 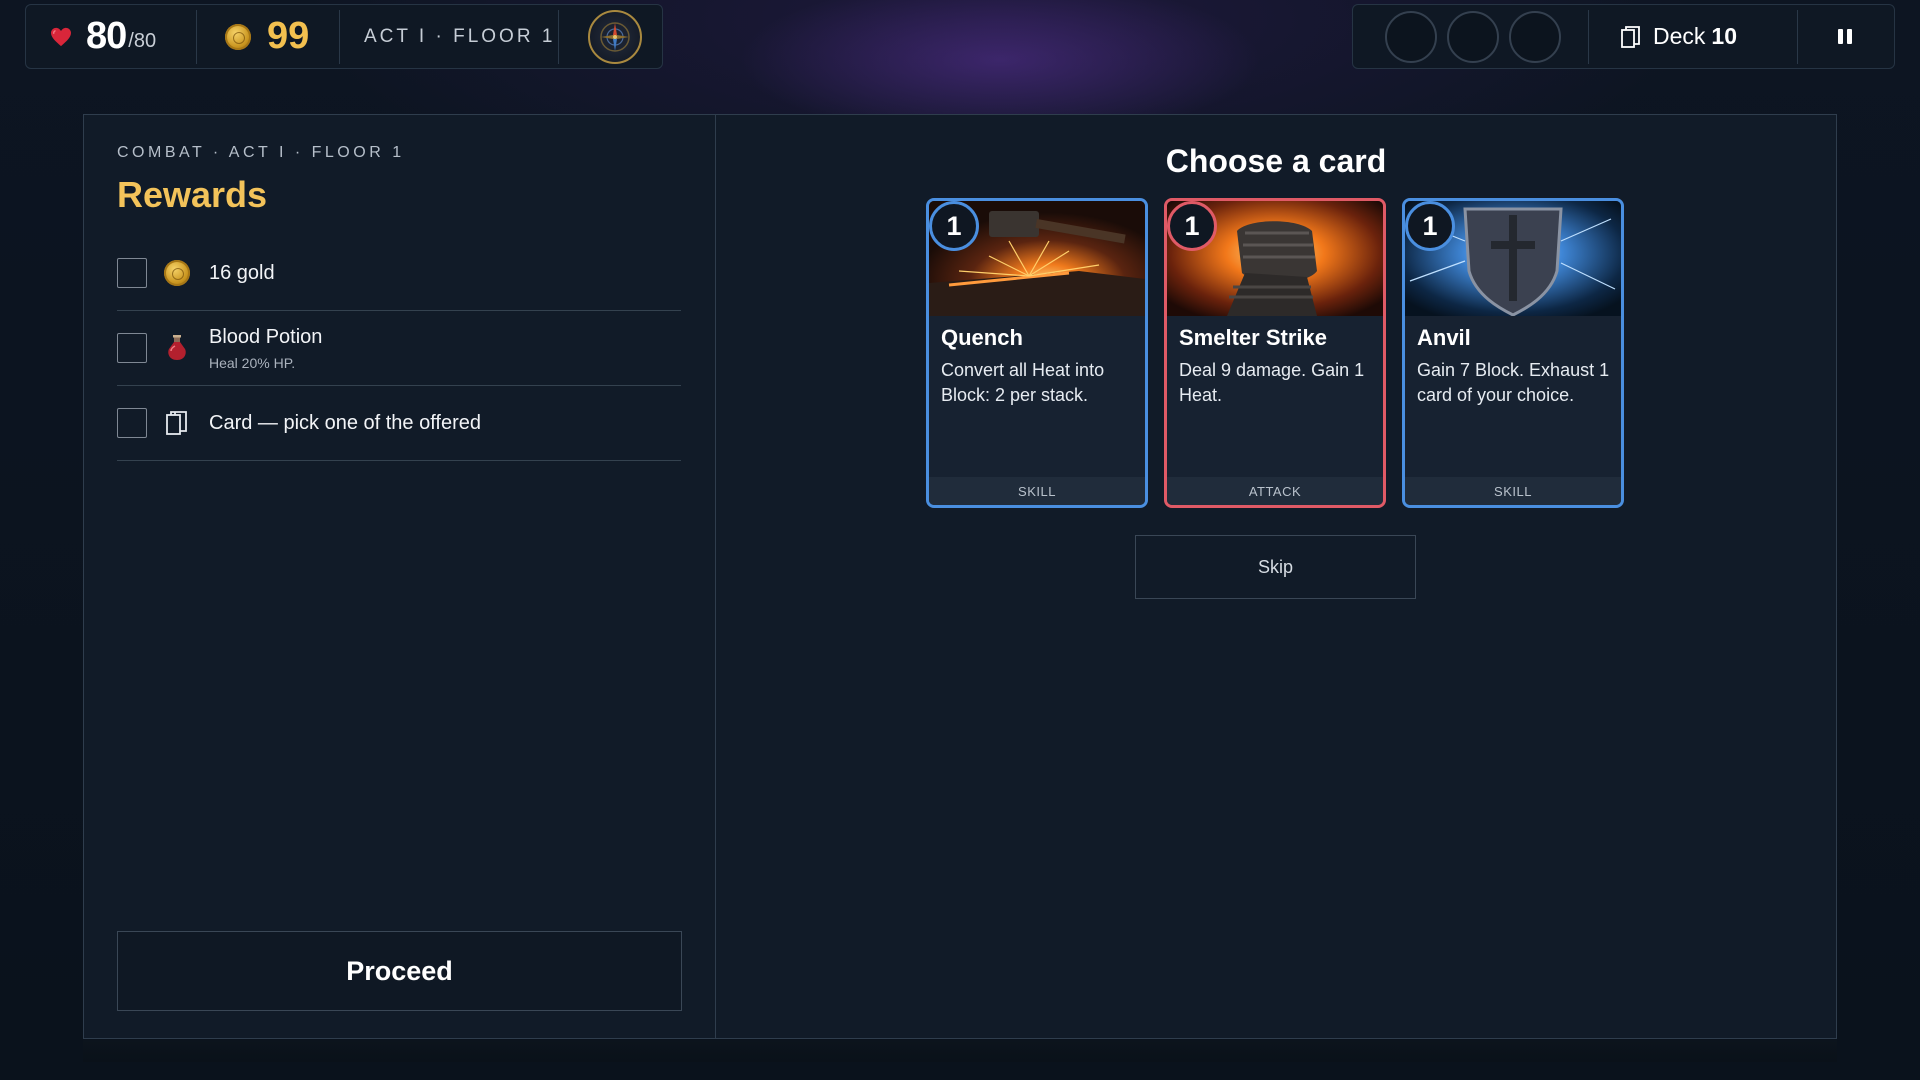 I want to click on location-label: ACT I · FLOOR 1, so click(x=460, y=36).